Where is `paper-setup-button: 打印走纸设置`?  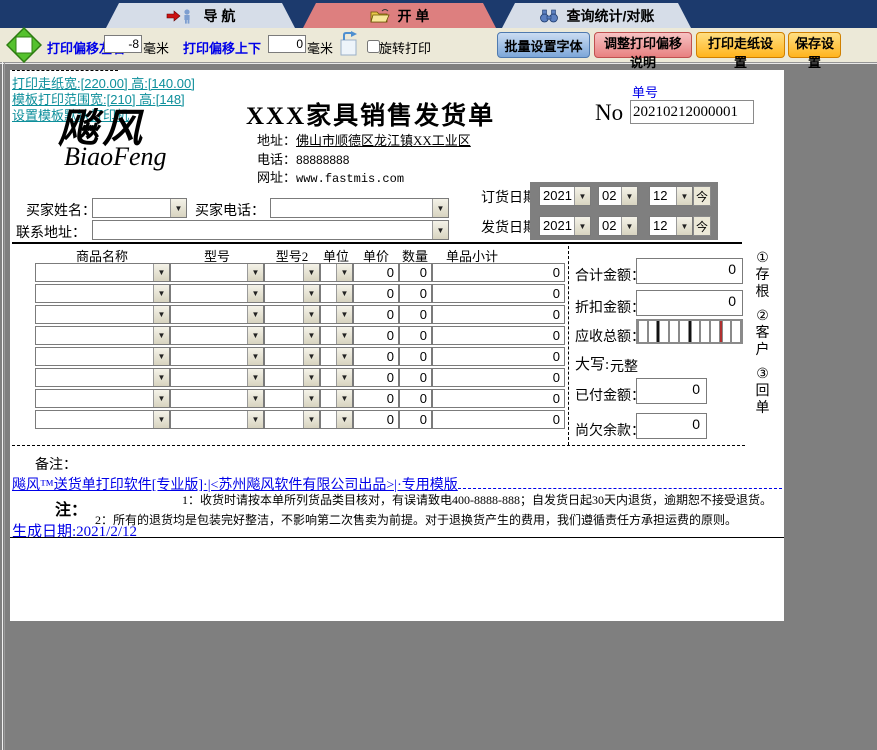 paper-setup-button: 打印走纸设置 is located at coordinates (740, 51).